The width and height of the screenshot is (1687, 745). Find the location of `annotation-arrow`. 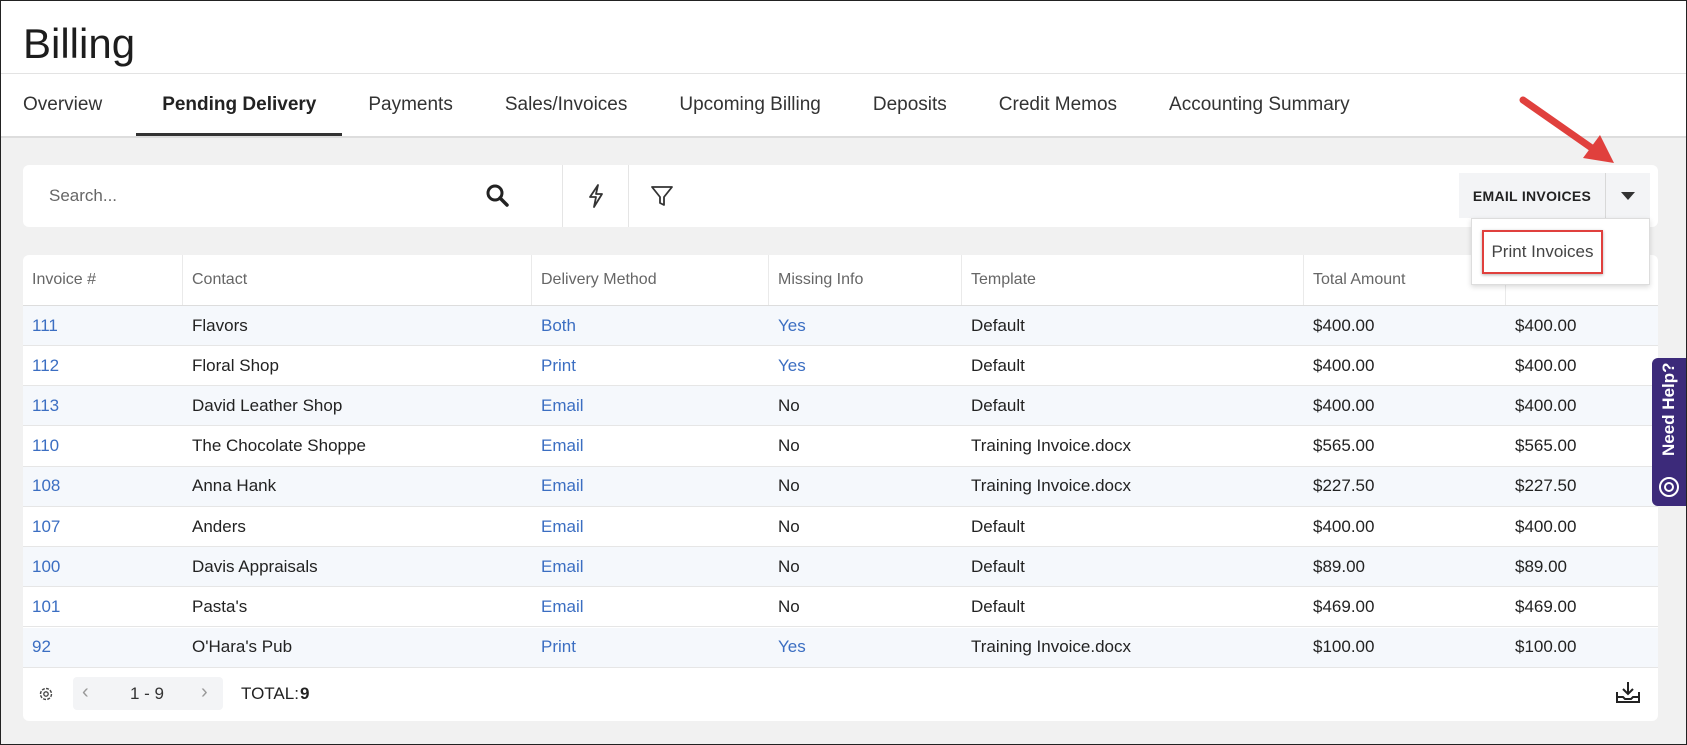

annotation-arrow is located at coordinates (1566, 129).